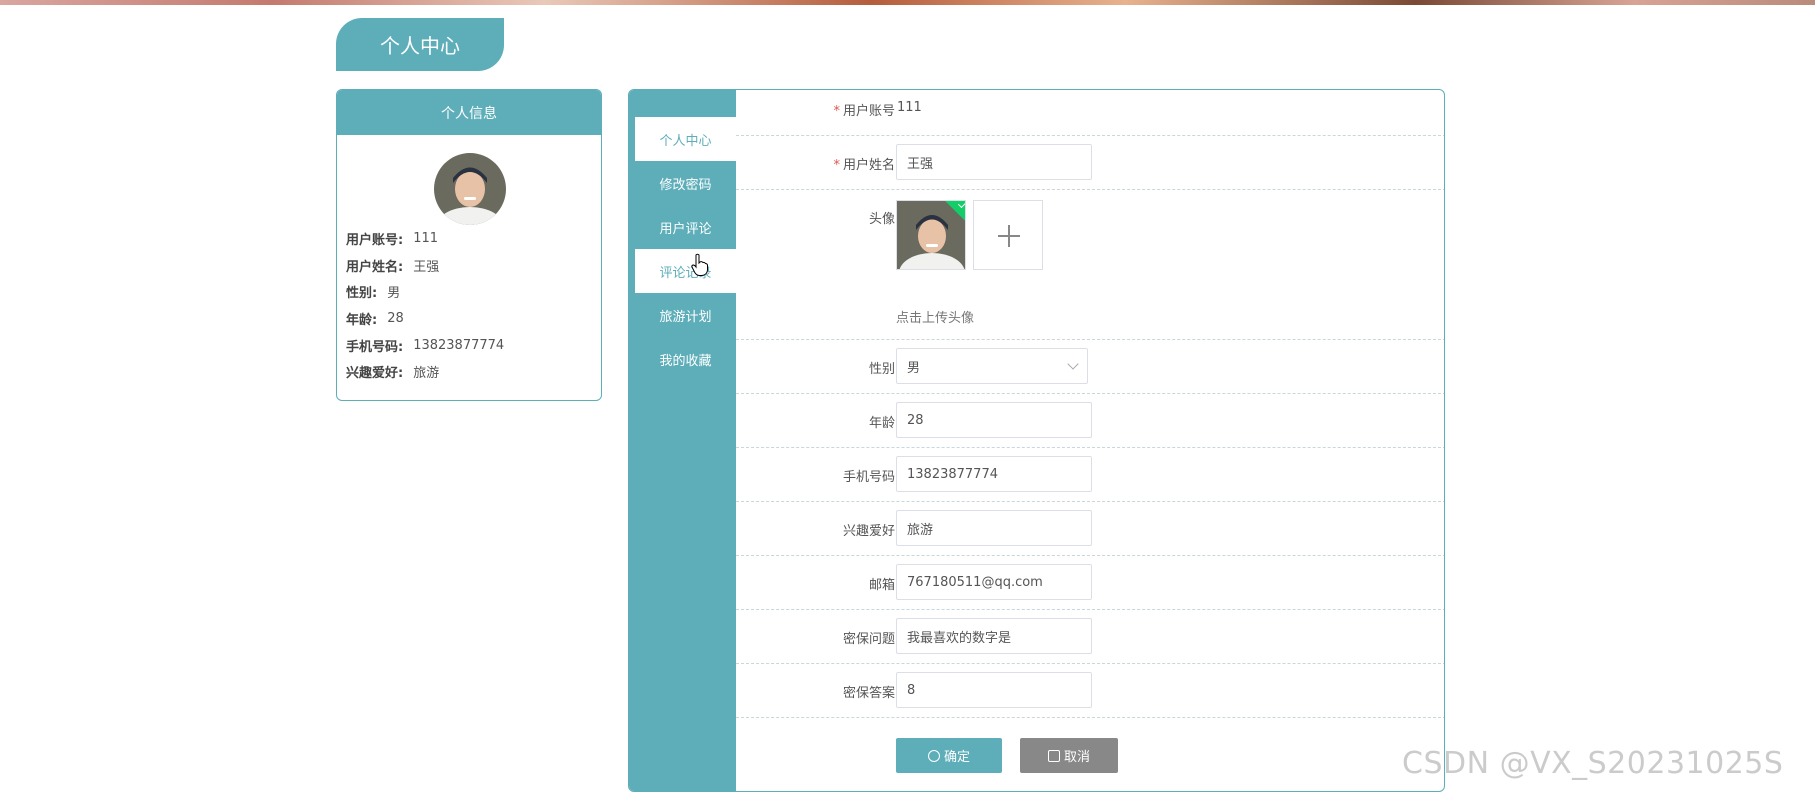 The width and height of the screenshot is (1815, 799). What do you see at coordinates (685, 139) in the screenshot?
I see `nav-item-personal-center: 个人中心` at bounding box center [685, 139].